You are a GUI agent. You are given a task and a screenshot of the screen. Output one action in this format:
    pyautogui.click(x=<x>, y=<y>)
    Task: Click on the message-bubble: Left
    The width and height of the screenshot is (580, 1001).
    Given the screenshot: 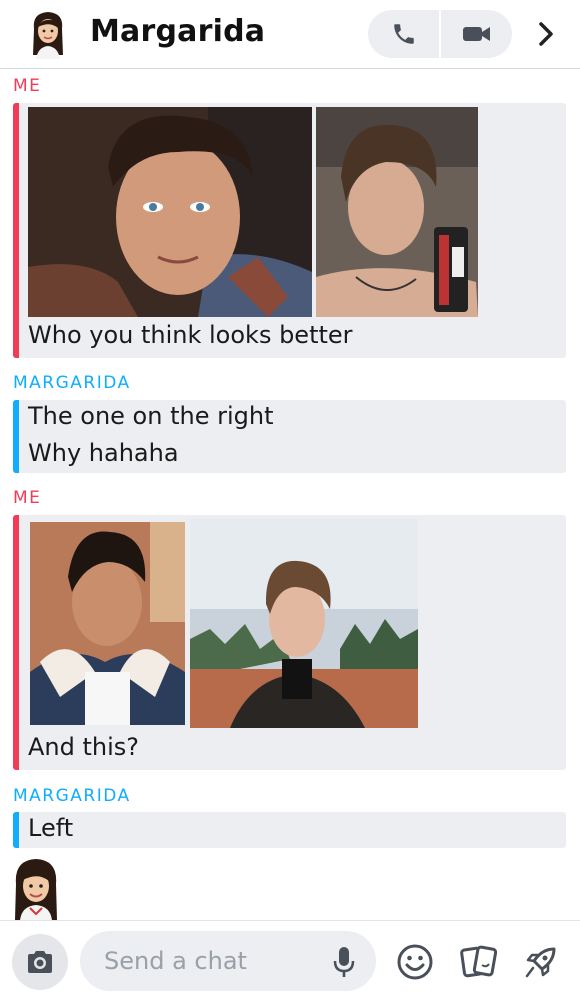 What is the action you would take?
    pyautogui.click(x=289, y=830)
    